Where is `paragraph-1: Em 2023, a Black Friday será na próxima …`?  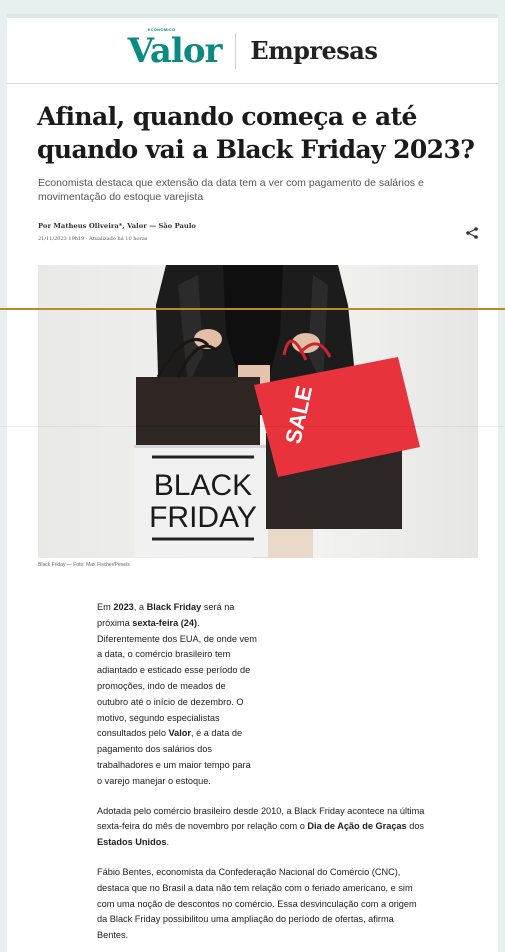
paragraph-1: Em 2023, a Black Friday será na próxima … is located at coordinates (177, 694).